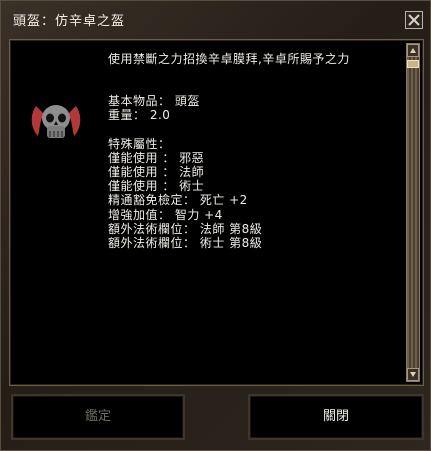 This screenshot has width=431, height=451. Describe the element at coordinates (413, 64) in the screenshot. I see `scroll-thumb` at that location.